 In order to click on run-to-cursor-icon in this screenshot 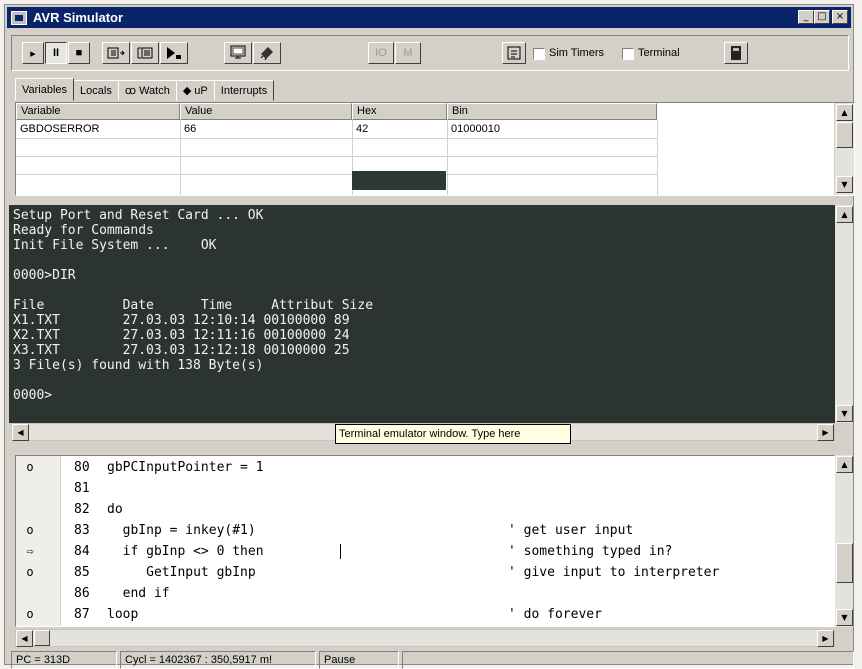, I will do `click(174, 53)`.